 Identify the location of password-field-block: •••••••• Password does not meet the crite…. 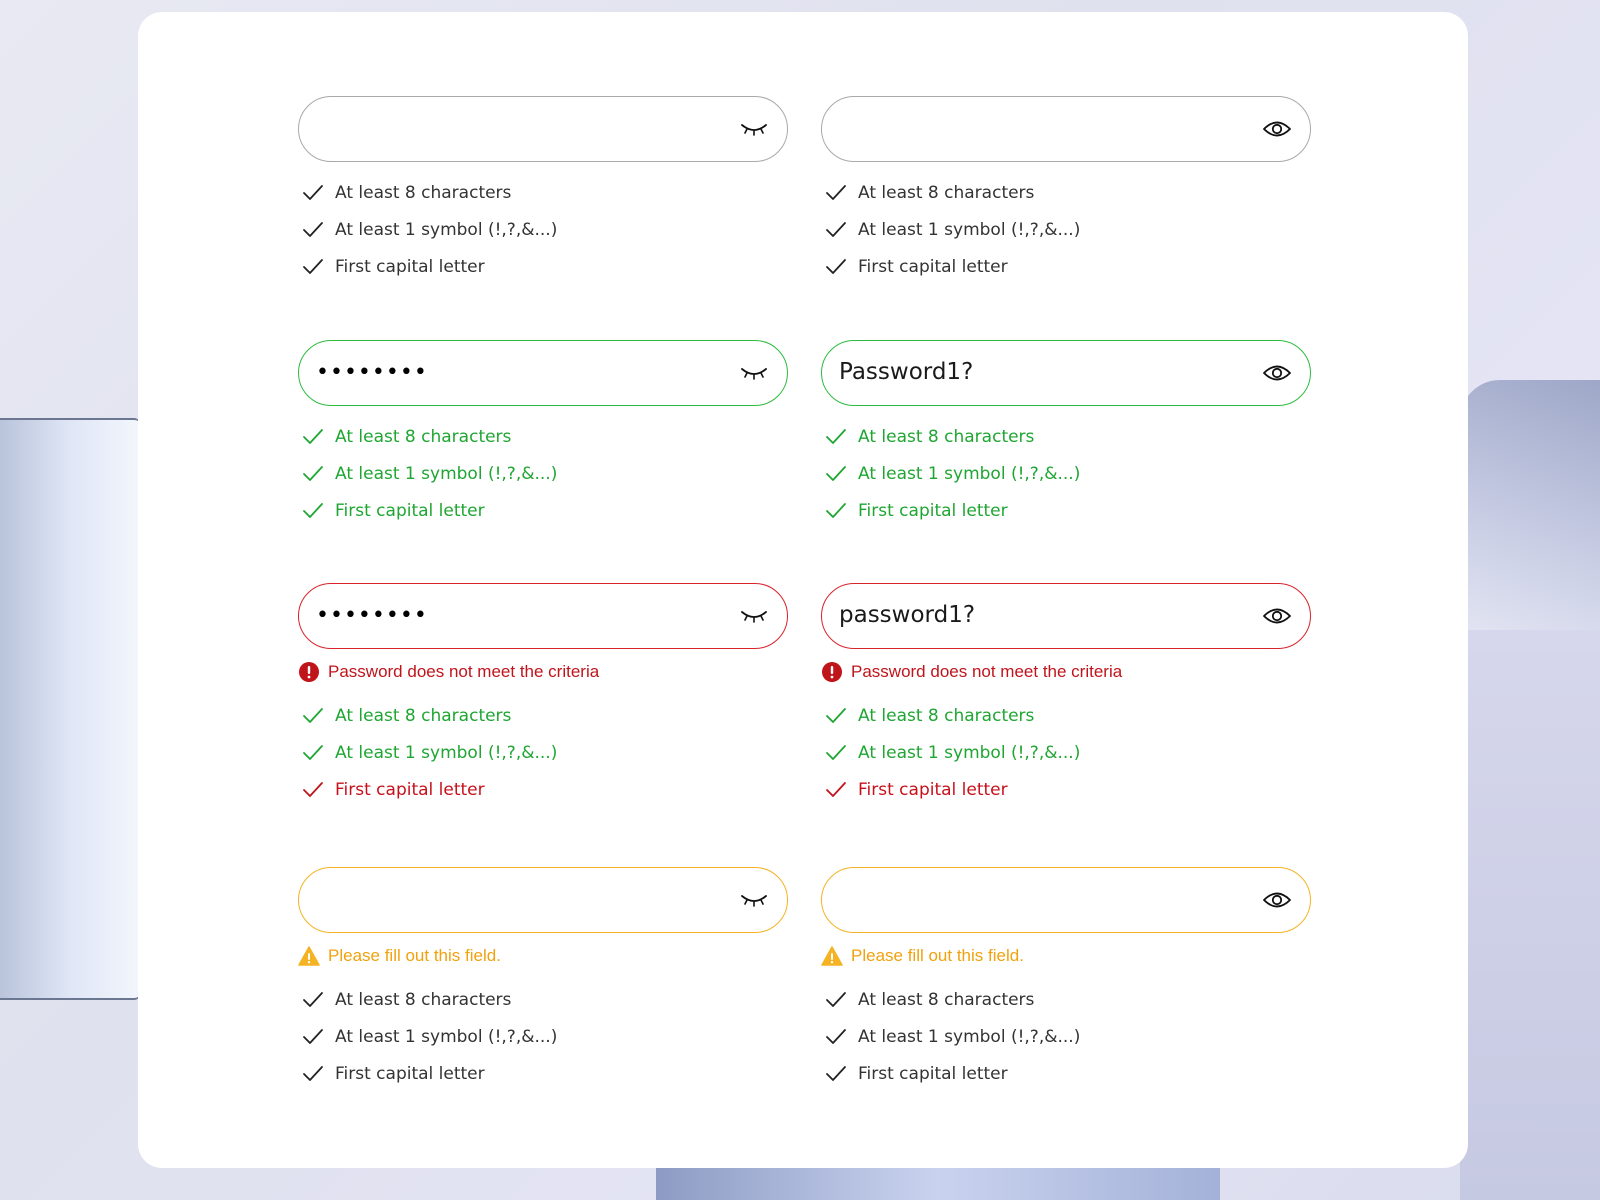
(543, 696).